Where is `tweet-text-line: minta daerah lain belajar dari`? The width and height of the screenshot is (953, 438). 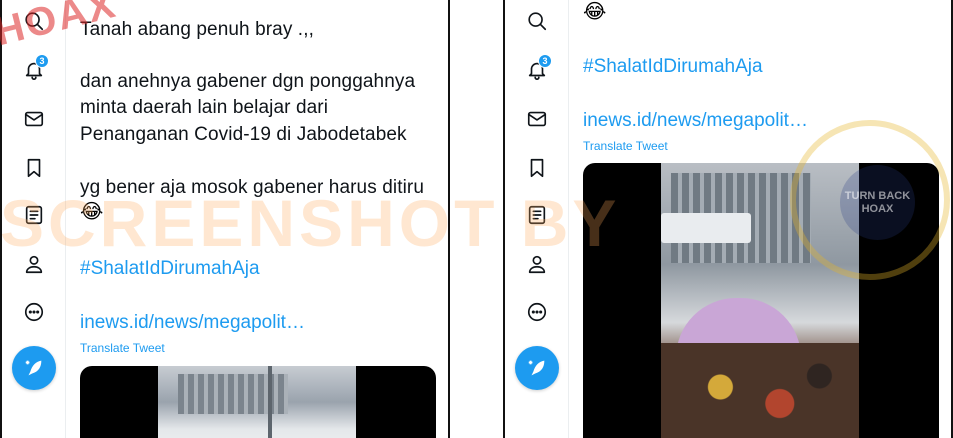 tweet-text-line: minta daerah lain belajar dari is located at coordinates (204, 107).